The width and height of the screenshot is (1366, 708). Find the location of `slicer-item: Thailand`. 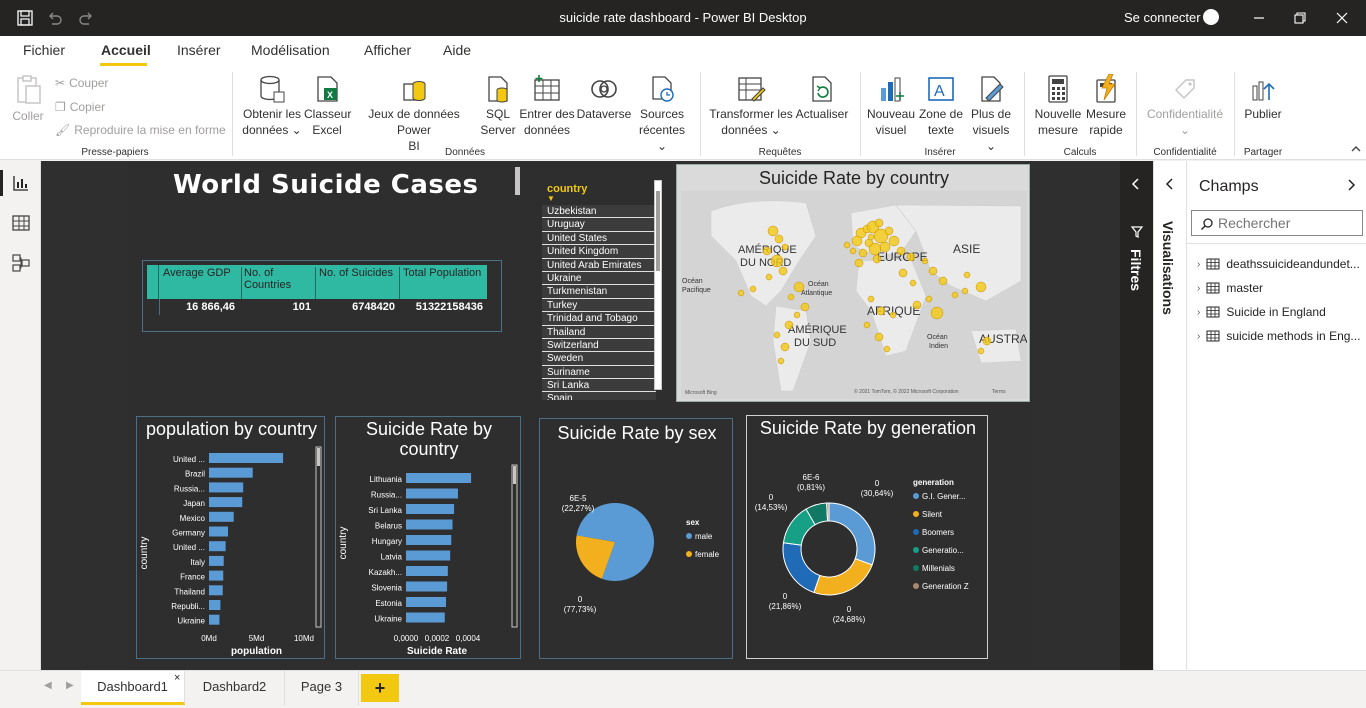

slicer-item: Thailand is located at coordinates (599, 332).